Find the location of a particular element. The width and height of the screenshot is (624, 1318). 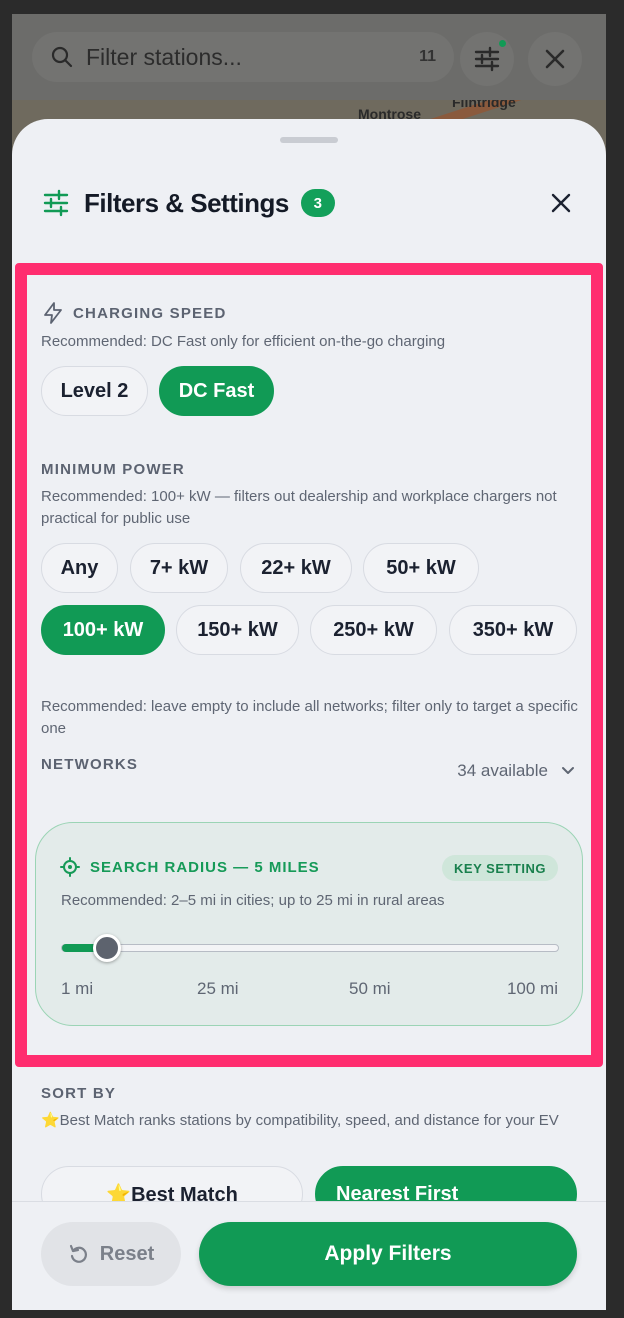

networks-dropdown: 34 available is located at coordinates (516, 771).